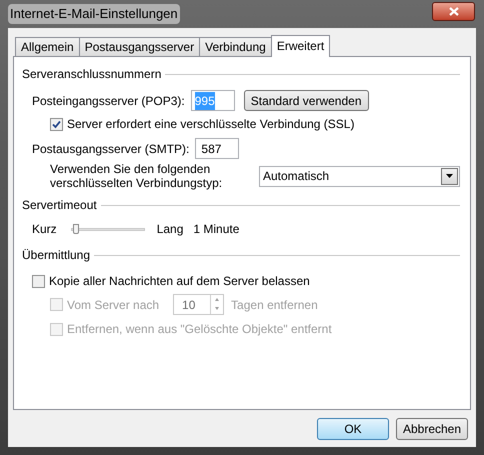 The height and width of the screenshot is (455, 484). I want to click on window-title: Internet-E-Mail-Einstellungen, so click(94, 14).